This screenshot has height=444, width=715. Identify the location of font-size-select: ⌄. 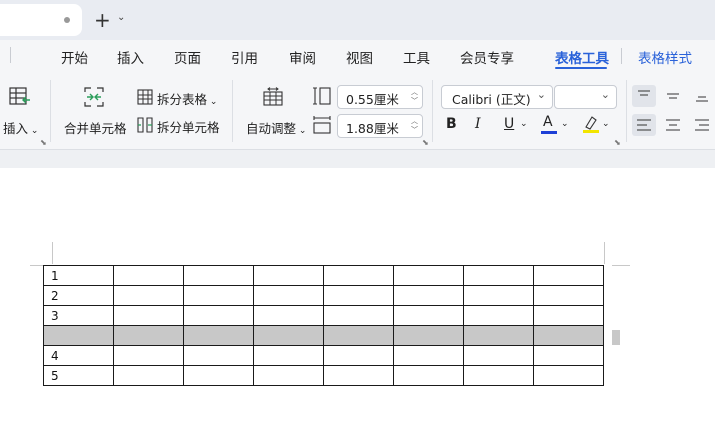
(585, 97).